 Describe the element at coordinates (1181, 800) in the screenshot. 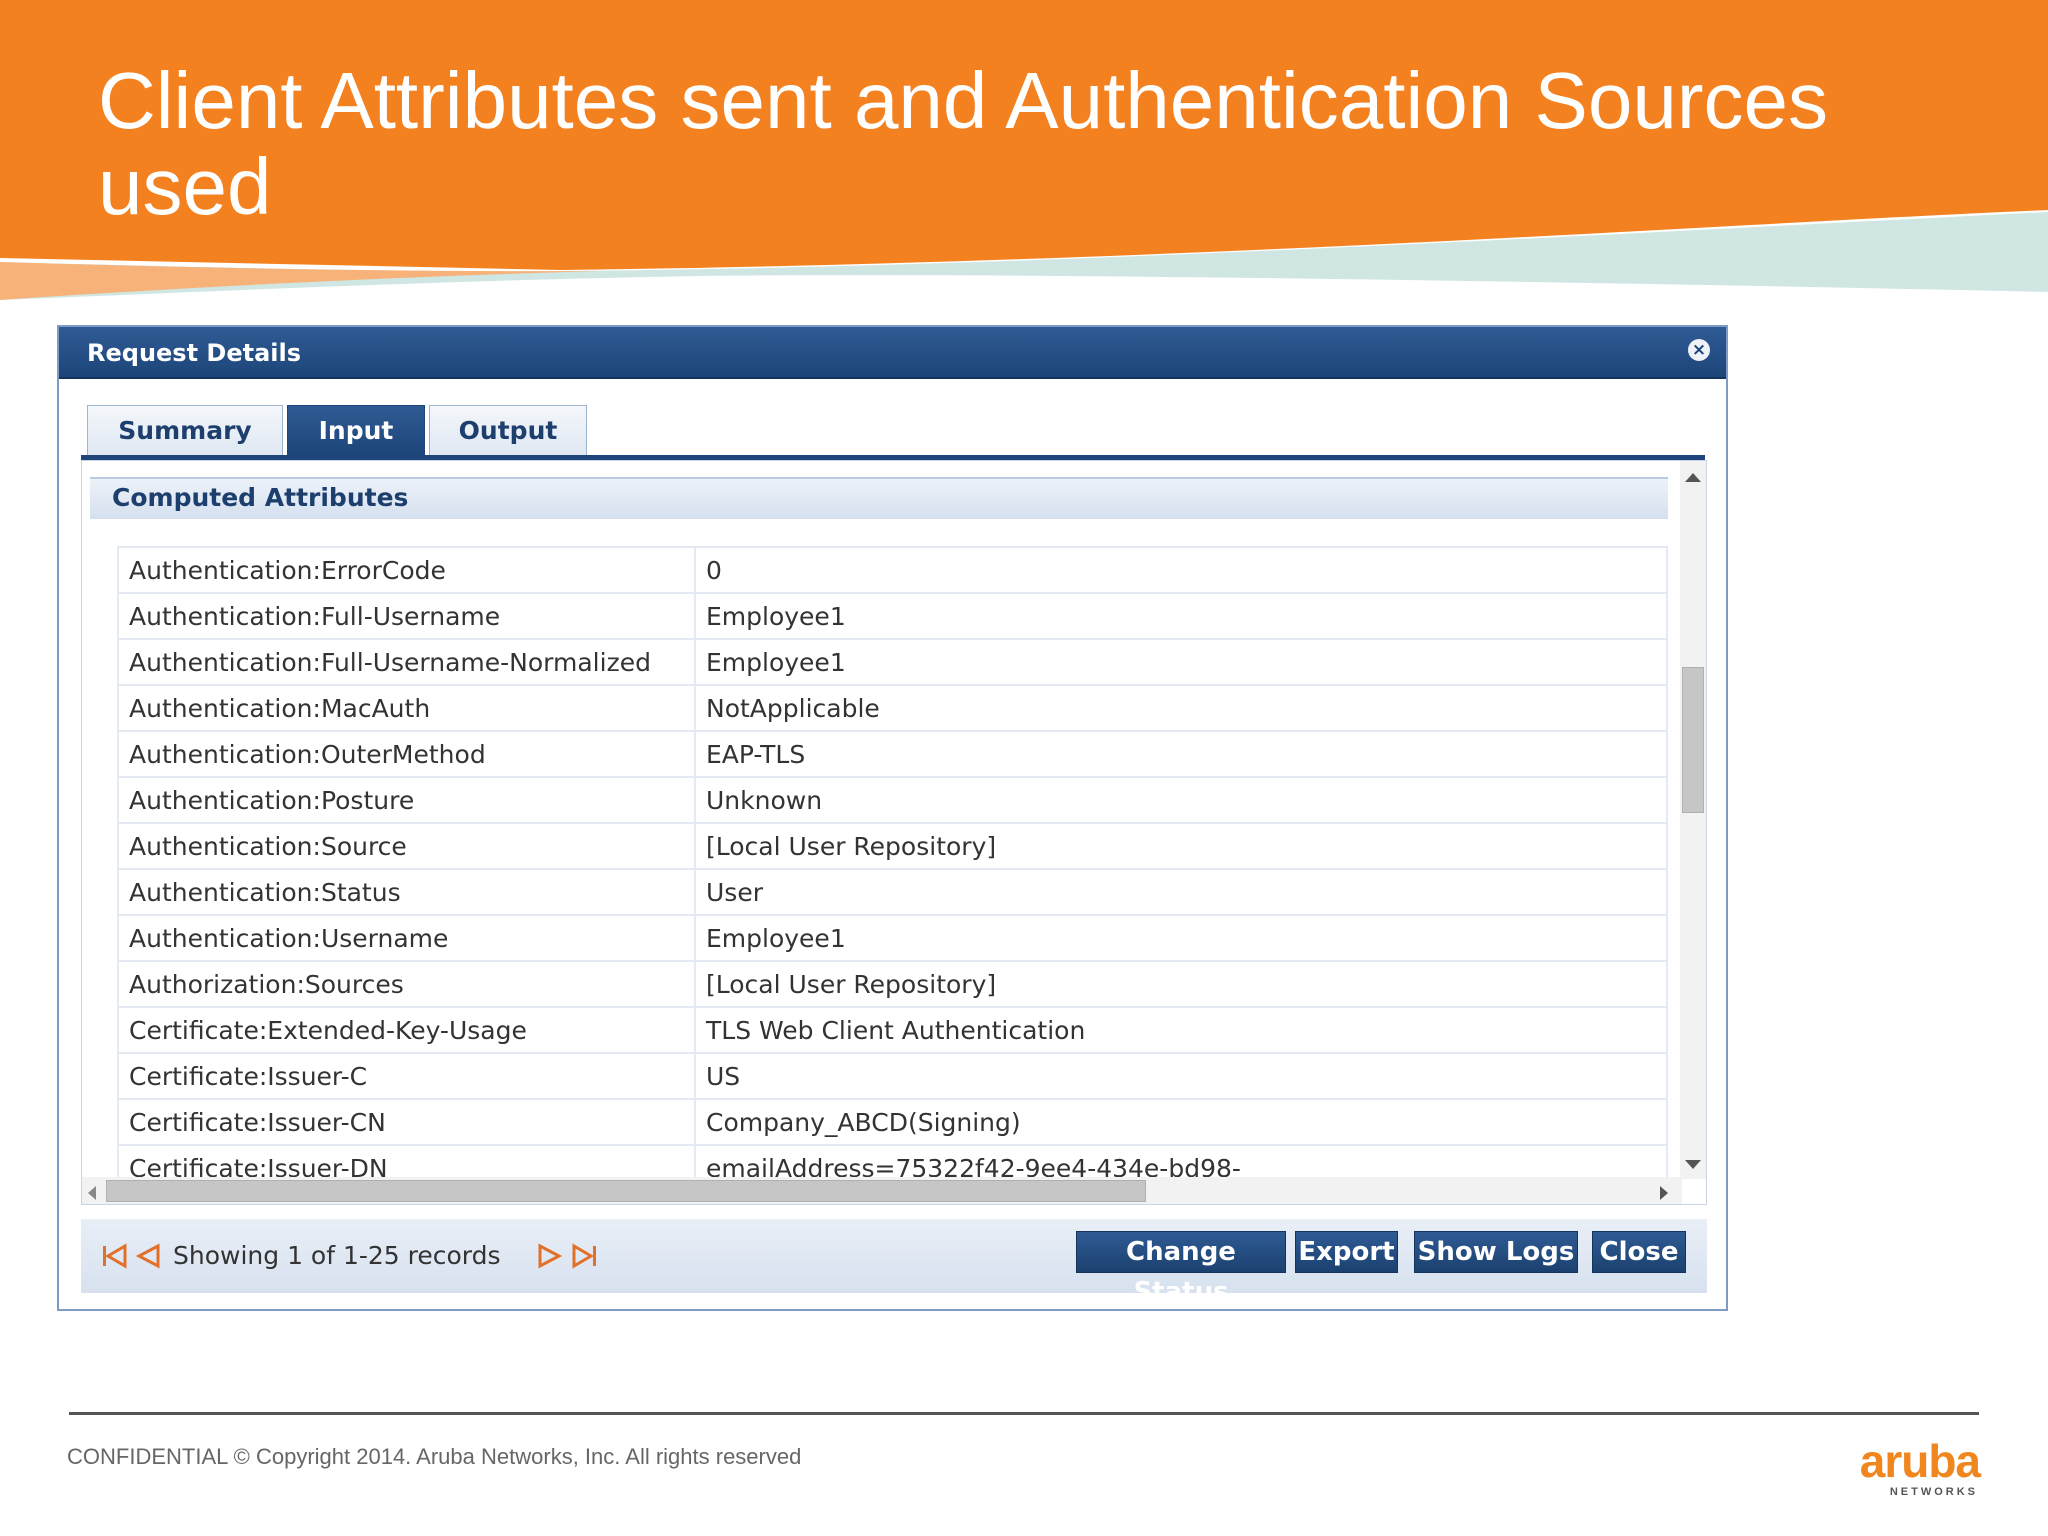

I see `attribute-value: Unknown` at that location.